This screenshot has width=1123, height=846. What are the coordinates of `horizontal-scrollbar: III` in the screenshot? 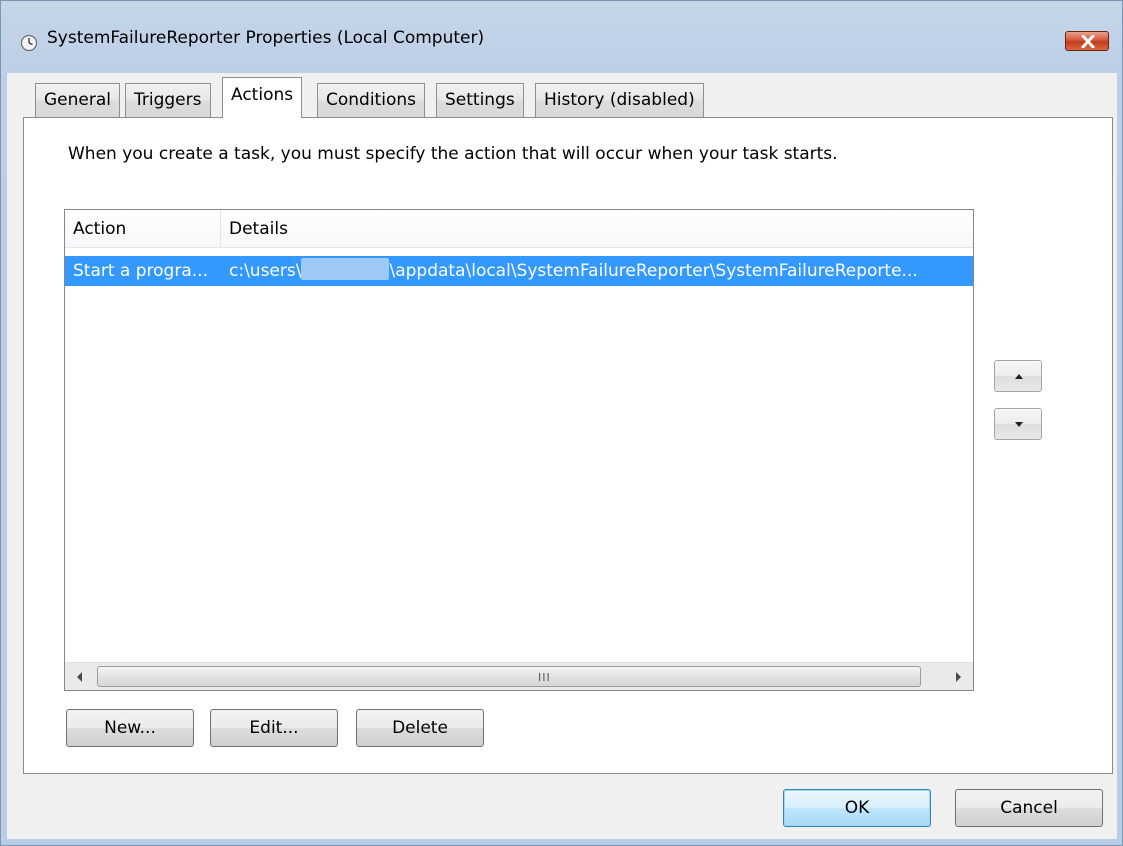 It's located at (519, 676).